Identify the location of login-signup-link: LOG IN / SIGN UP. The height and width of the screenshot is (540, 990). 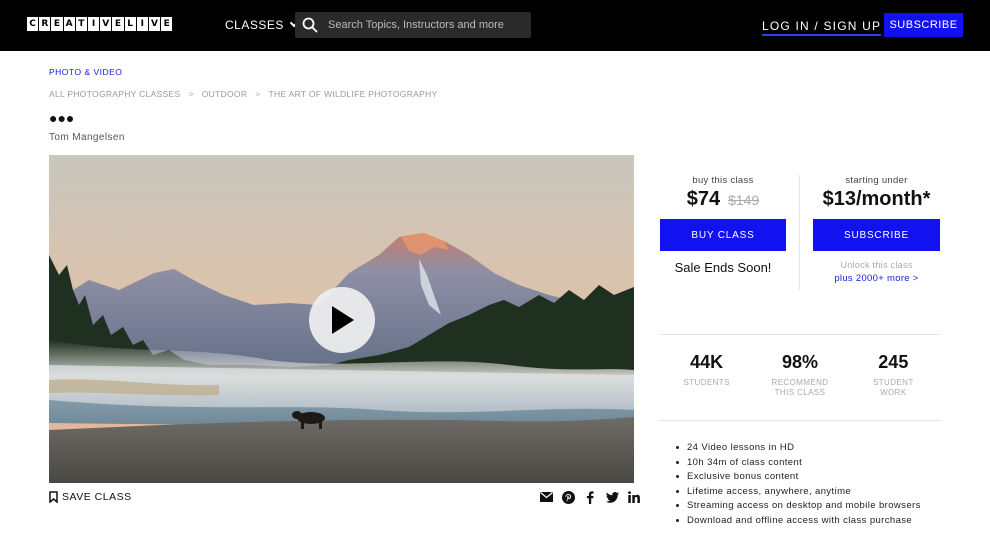
(822, 27).